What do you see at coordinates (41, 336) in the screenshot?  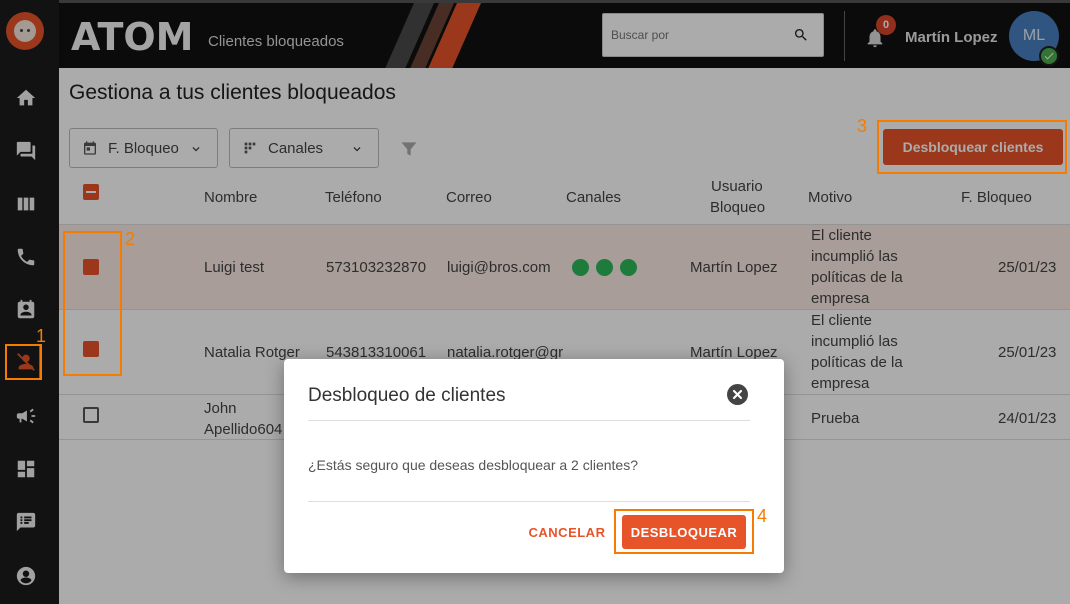 I see `annotation-number-1: 1` at bounding box center [41, 336].